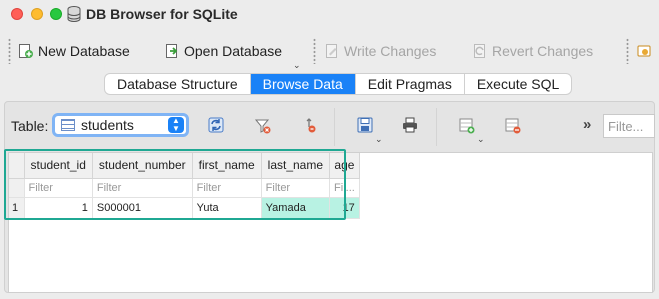  Describe the element at coordinates (329, 15) in the screenshot. I see `title-bar: DB Browser for SQLite` at that location.